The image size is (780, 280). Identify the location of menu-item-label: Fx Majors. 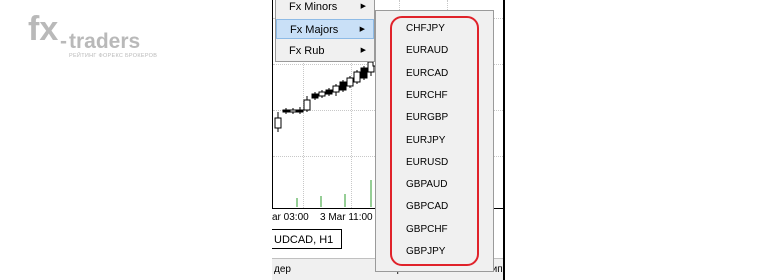
(314, 30).